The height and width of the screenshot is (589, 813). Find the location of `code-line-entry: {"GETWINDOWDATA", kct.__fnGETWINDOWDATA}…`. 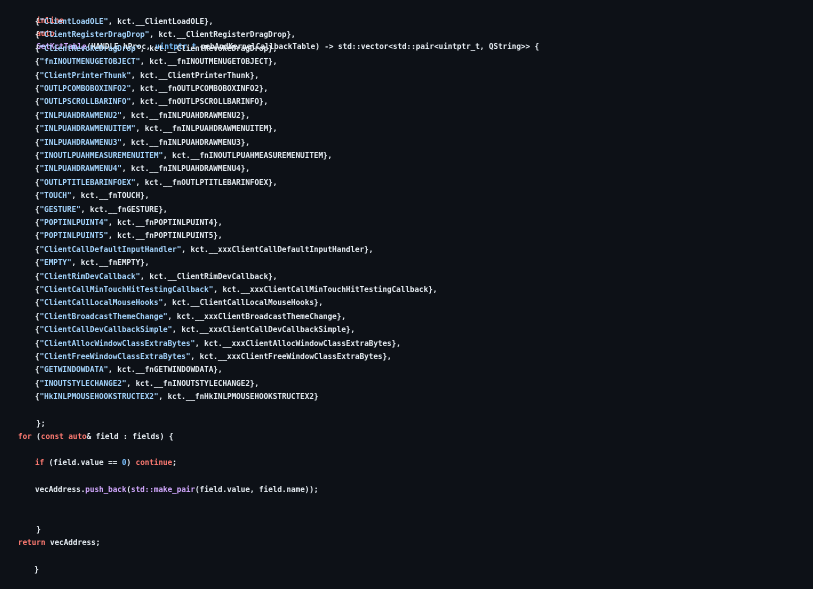

code-line-entry: {"GETWINDOWDATA", kct.__fnGETWINDOWDATA}… is located at coordinates (129, 370).